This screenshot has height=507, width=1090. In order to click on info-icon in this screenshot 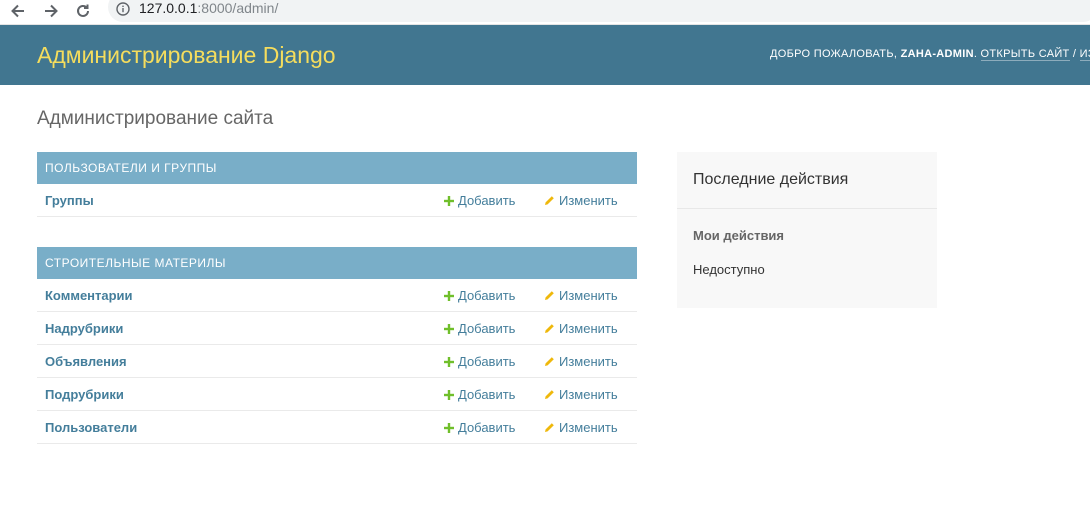, I will do `click(123, 10)`.